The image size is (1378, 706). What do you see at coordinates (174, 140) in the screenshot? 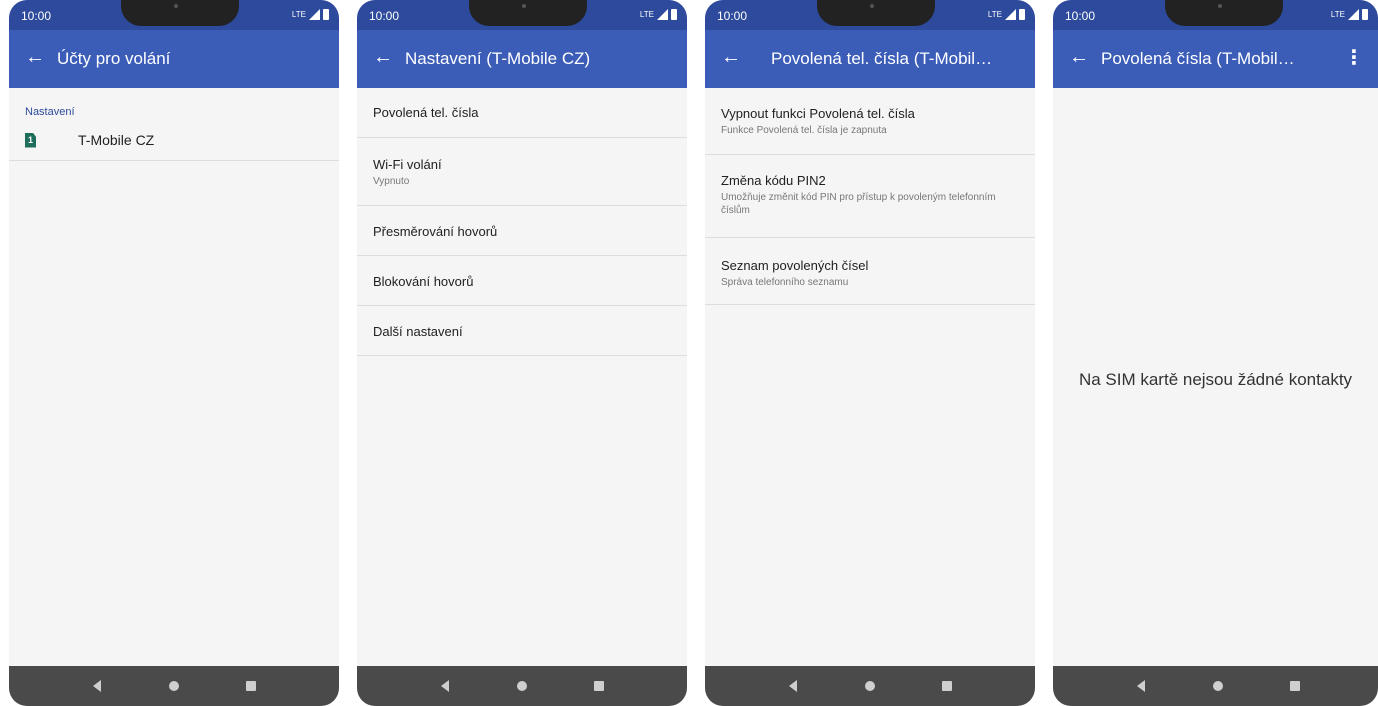
I see `account-row-t-mobile: 1 T-Mobile CZ` at bounding box center [174, 140].